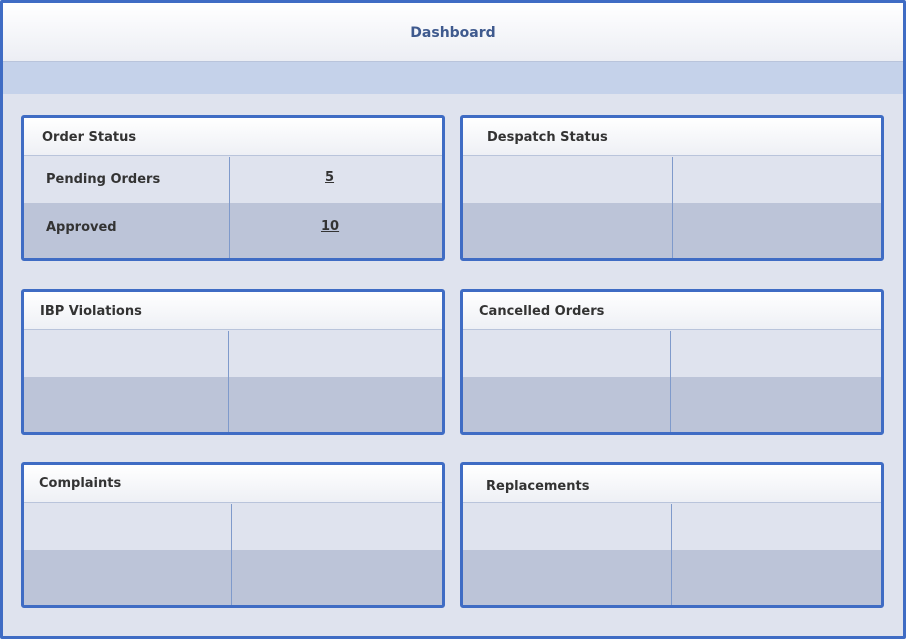  I want to click on complaints-panel: Complaints, so click(233, 535).